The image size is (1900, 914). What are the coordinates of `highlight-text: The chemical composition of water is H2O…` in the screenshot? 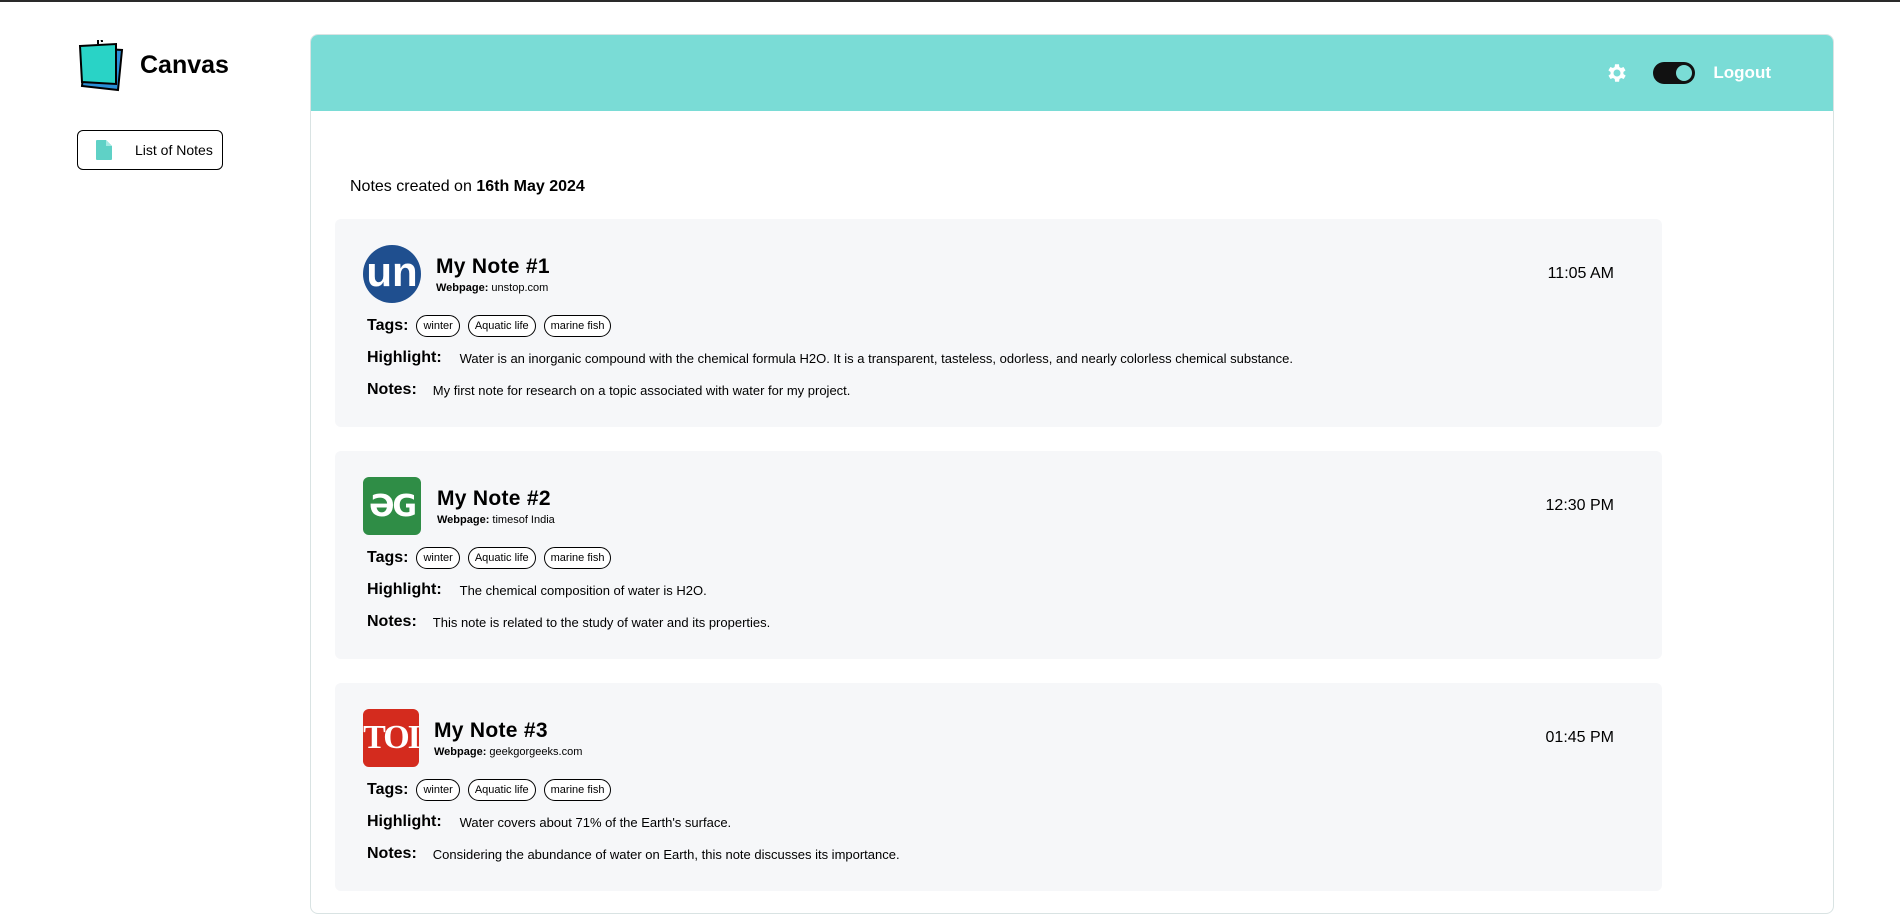 It's located at (583, 590).